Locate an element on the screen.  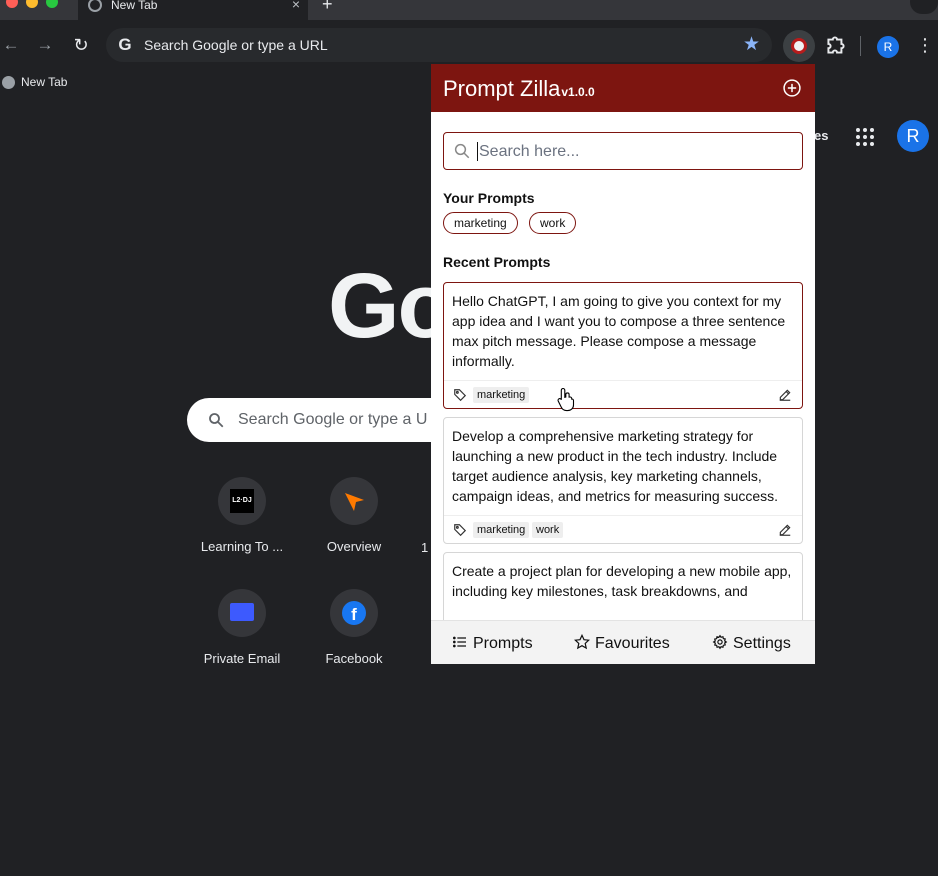
google-g-icon: G is located at coordinates (125, 44).